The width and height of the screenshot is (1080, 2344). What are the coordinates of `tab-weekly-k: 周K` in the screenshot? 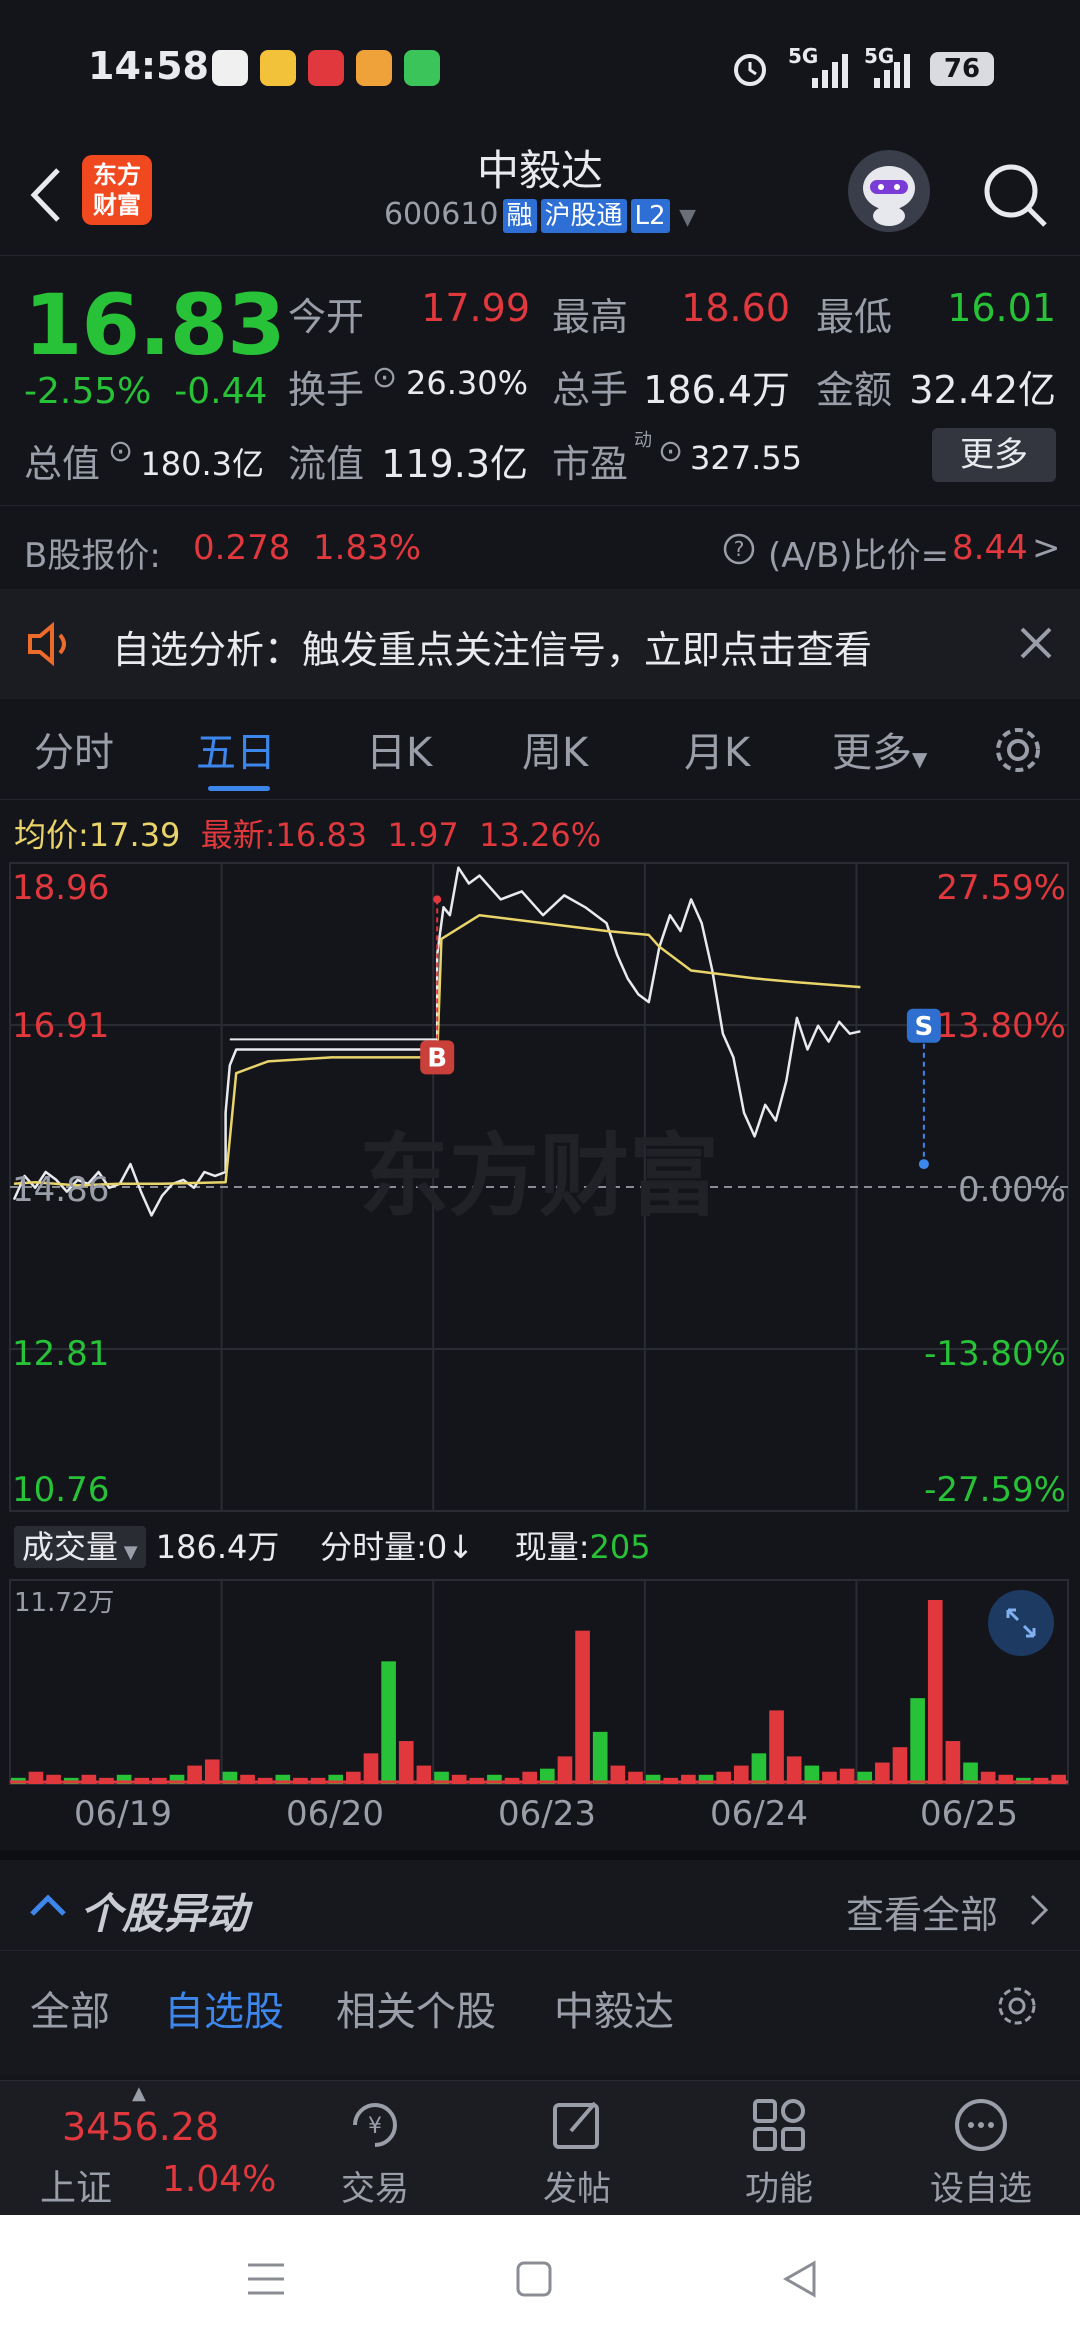 It's located at (555, 749).